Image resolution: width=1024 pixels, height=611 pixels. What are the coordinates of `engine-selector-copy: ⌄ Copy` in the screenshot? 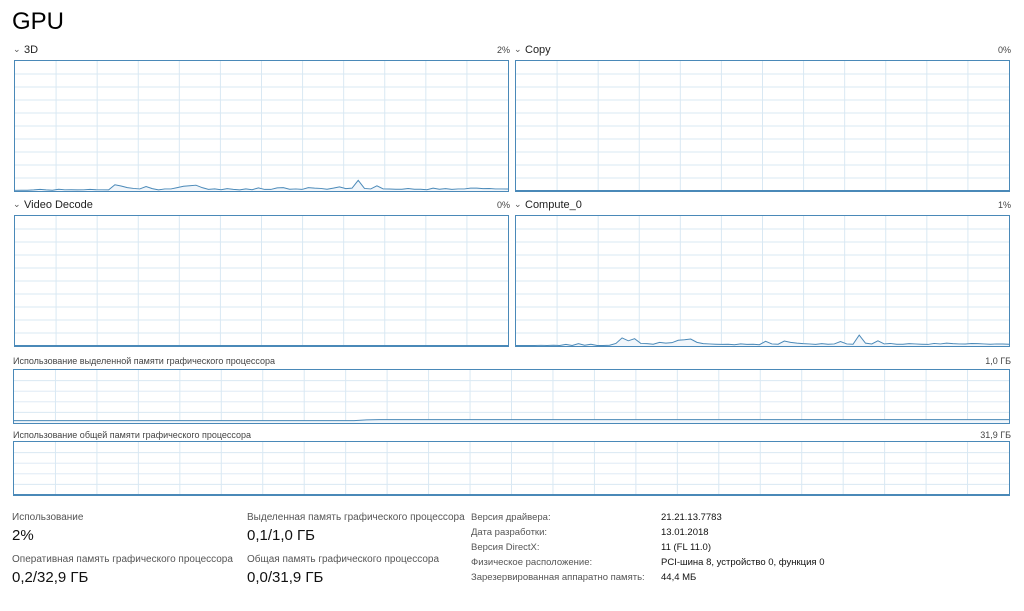 It's located at (532, 50).